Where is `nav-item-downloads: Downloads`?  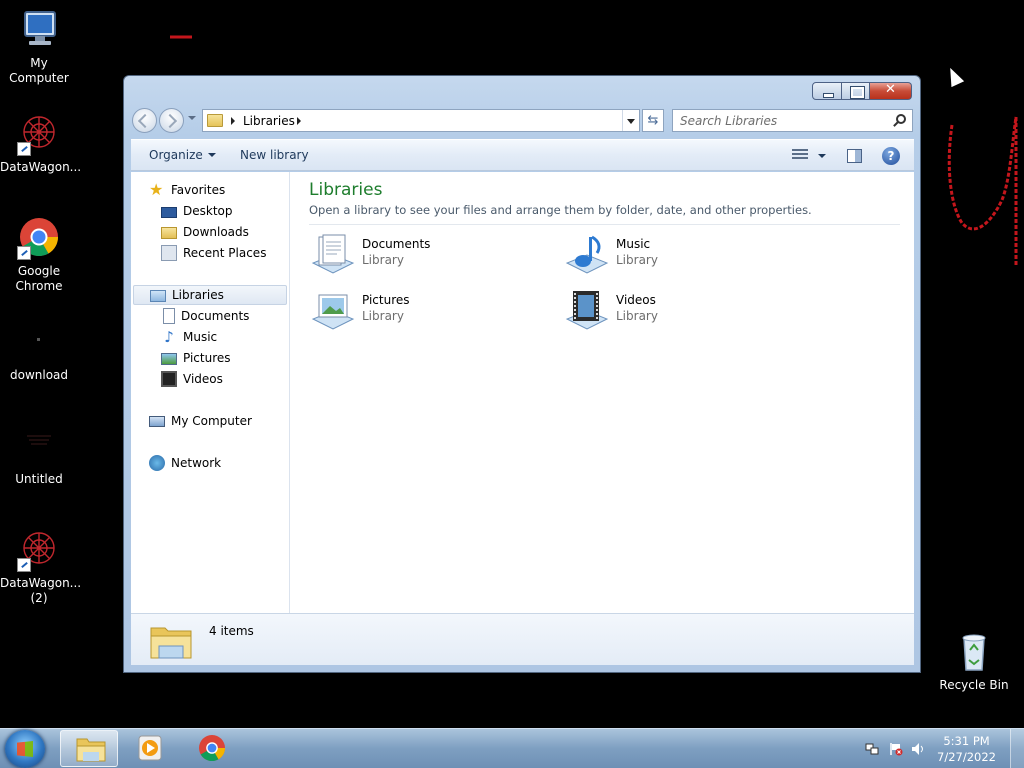
nav-item-downloads: Downloads is located at coordinates (210, 232).